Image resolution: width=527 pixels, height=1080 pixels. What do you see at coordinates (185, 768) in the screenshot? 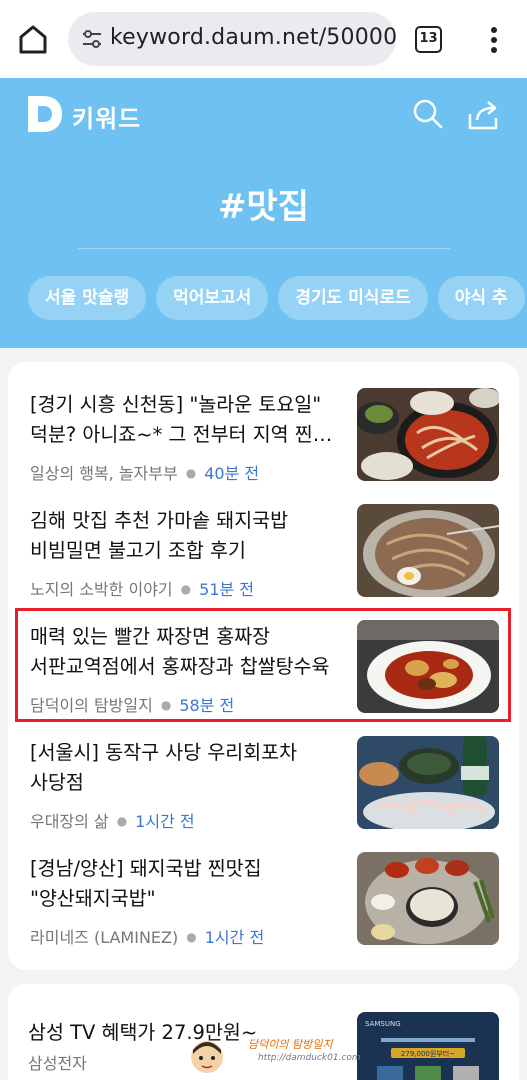
I see `article-title: [서울시] 동작구 사당 우리회포차 사당점` at bounding box center [185, 768].